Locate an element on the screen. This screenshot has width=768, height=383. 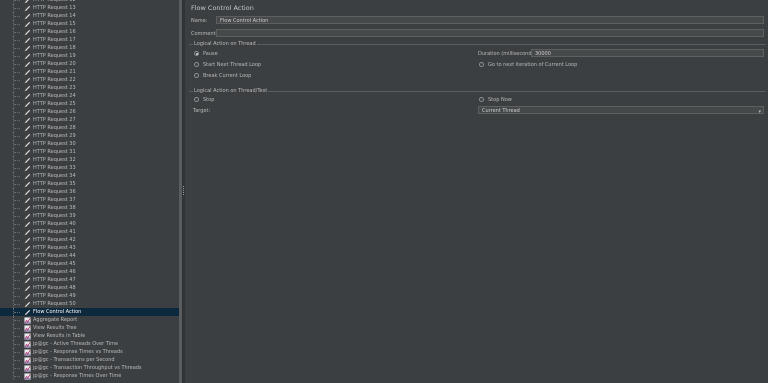
tree-item: HTTP Request 47 is located at coordinates (89, 280).